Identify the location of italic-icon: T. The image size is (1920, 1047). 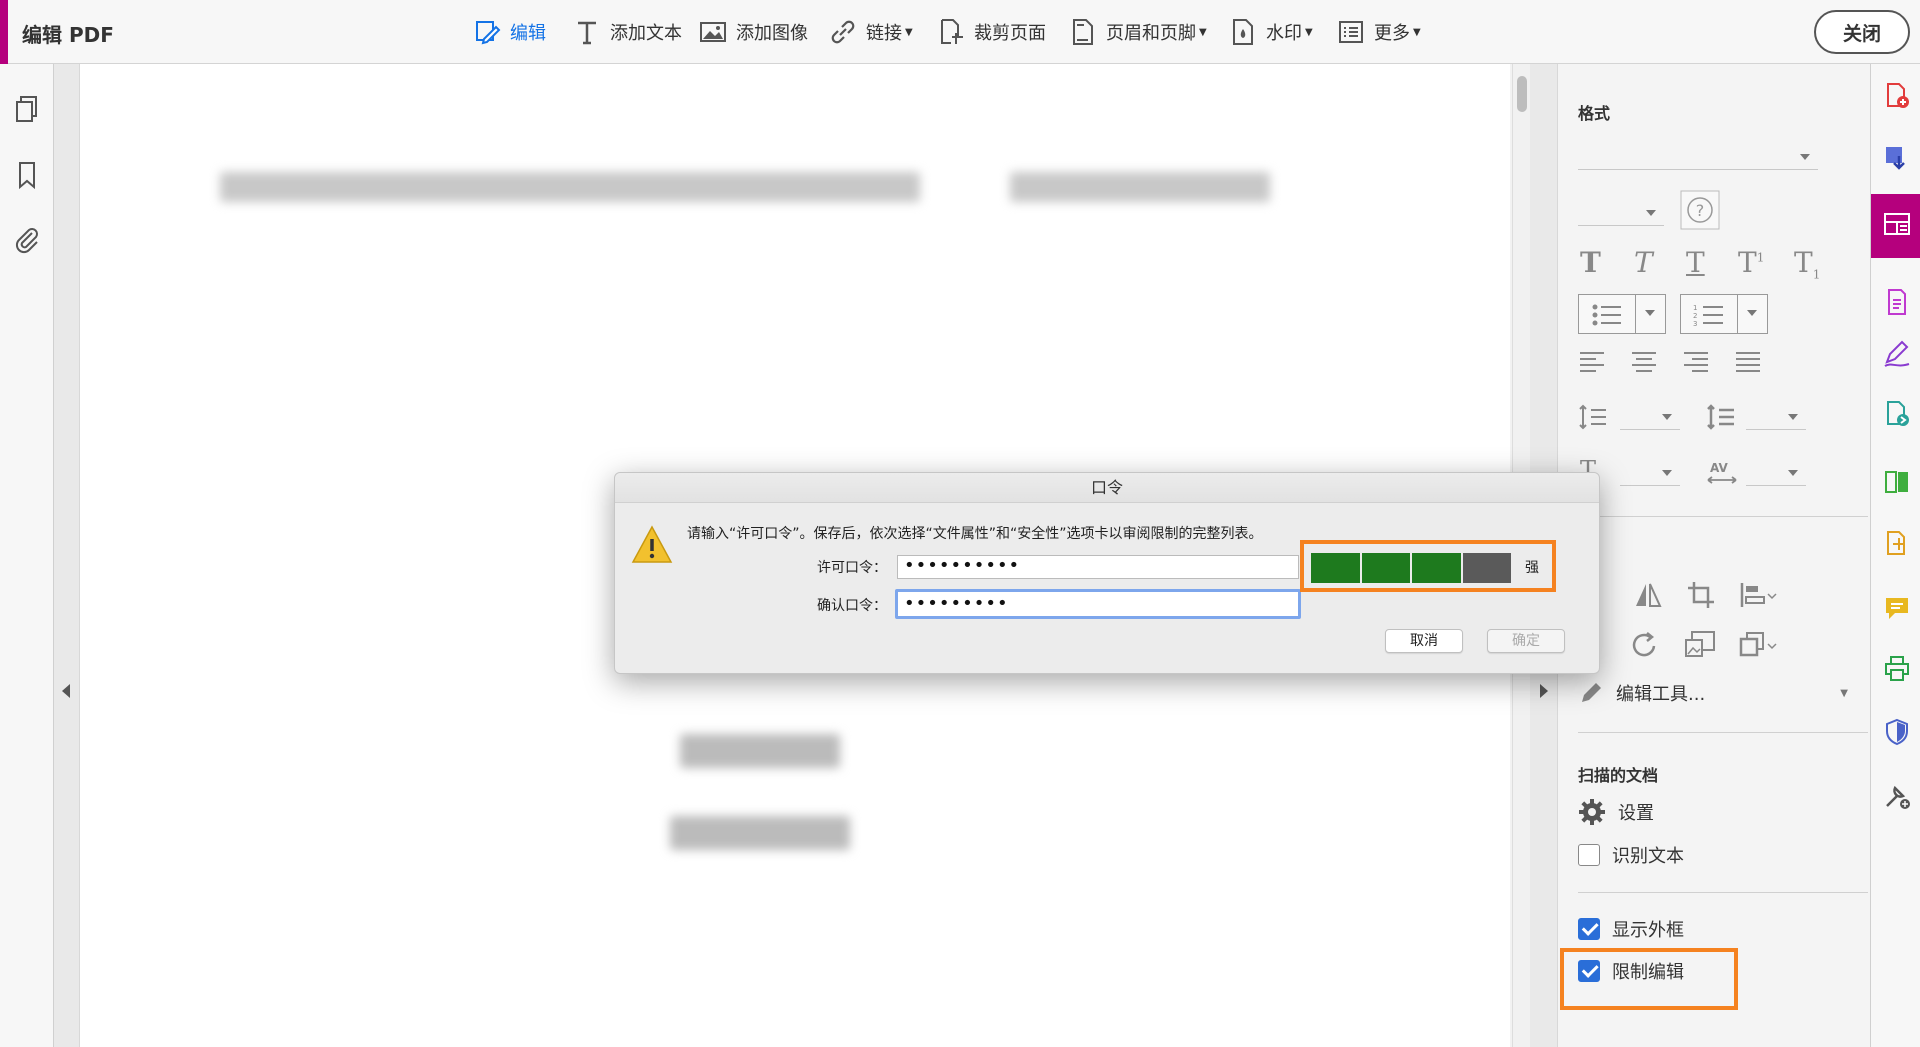
(1643, 262).